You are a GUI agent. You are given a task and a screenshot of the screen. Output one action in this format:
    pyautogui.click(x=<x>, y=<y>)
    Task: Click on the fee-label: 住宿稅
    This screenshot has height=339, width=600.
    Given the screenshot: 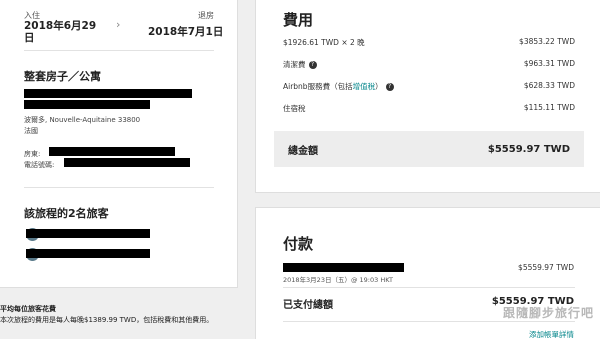 What is the action you would take?
    pyautogui.click(x=294, y=108)
    